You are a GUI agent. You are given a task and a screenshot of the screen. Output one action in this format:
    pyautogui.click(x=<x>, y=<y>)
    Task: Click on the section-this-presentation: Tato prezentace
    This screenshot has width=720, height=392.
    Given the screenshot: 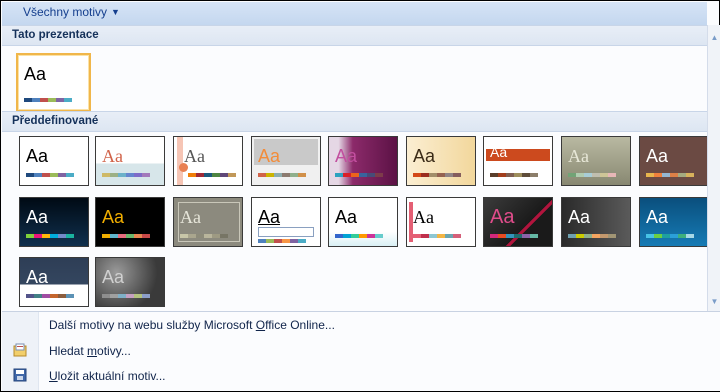 What is the action you would take?
    pyautogui.click(x=354, y=35)
    